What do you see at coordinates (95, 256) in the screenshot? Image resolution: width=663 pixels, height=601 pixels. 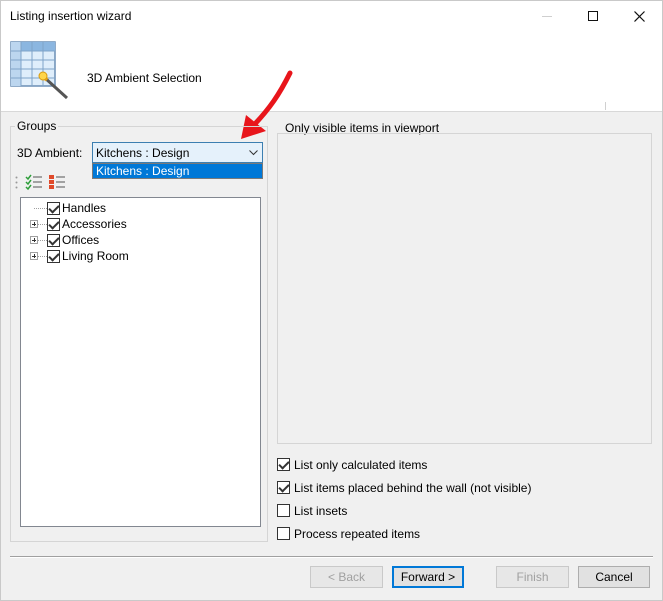 I see `tree-item-label: Living Room` at bounding box center [95, 256].